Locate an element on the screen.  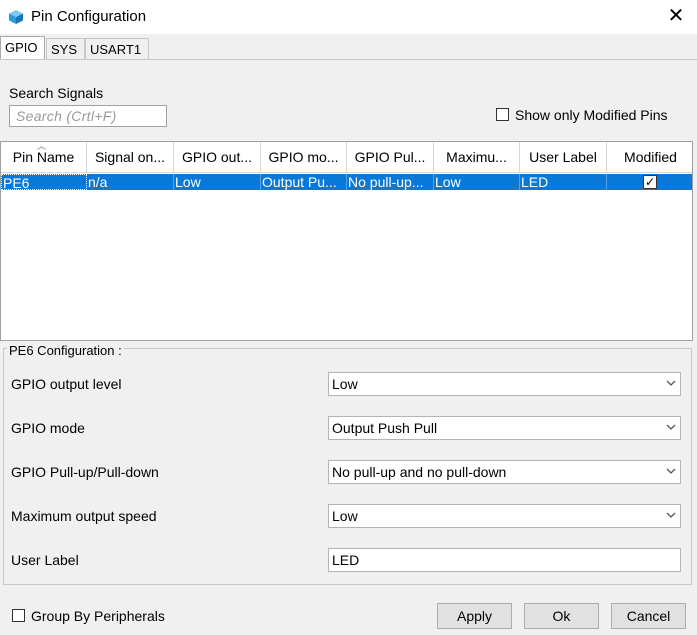
cell-max-speed: Low is located at coordinates (477, 182).